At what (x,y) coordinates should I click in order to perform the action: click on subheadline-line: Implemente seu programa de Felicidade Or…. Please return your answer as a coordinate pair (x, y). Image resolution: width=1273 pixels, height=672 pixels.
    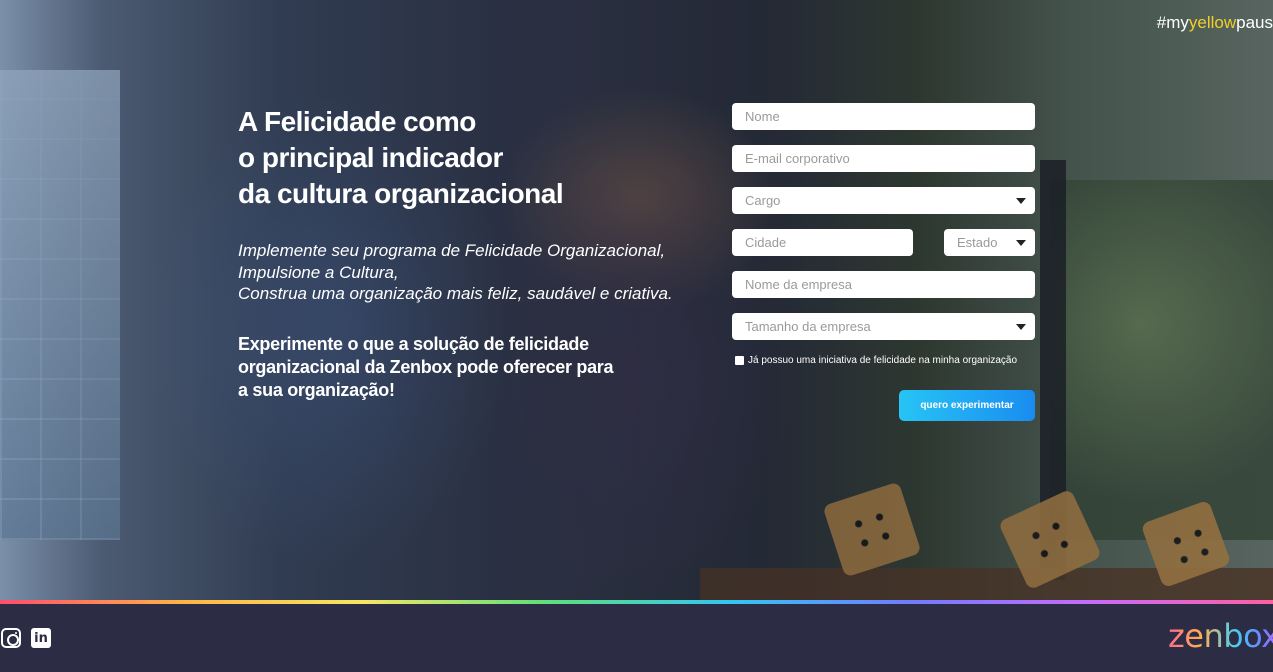
    Looking at the image, I should click on (452, 250).